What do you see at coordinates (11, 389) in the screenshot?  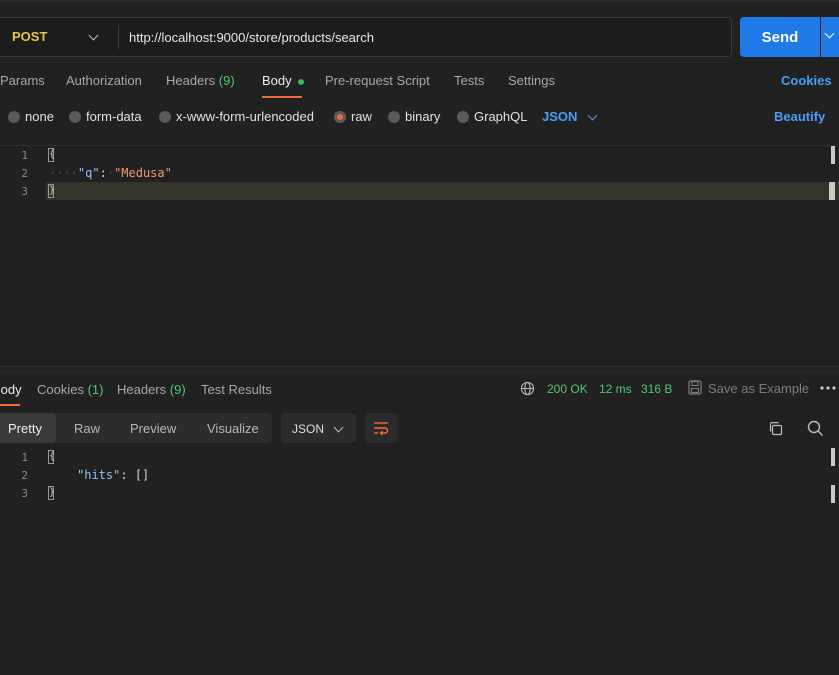 I see `response-tab-body: Body` at bounding box center [11, 389].